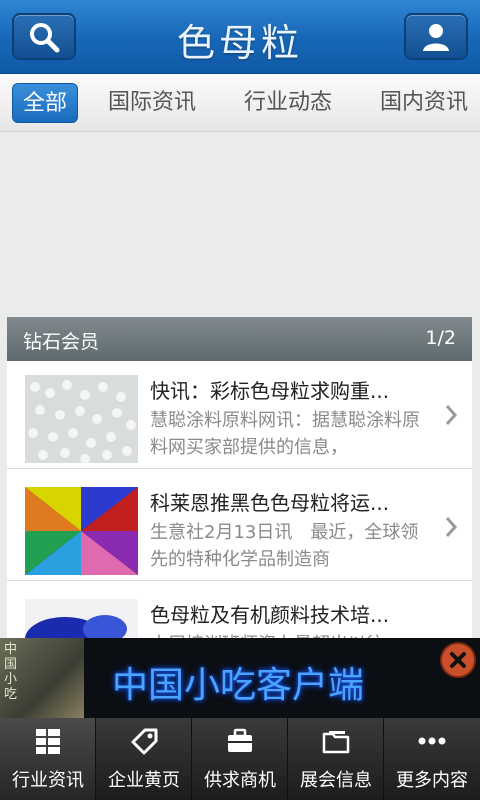 This screenshot has height=800, width=480. I want to click on bottom-nav: 行业资讯 企业黄页 供求商机 展会信息 更多内容, so click(240, 759).